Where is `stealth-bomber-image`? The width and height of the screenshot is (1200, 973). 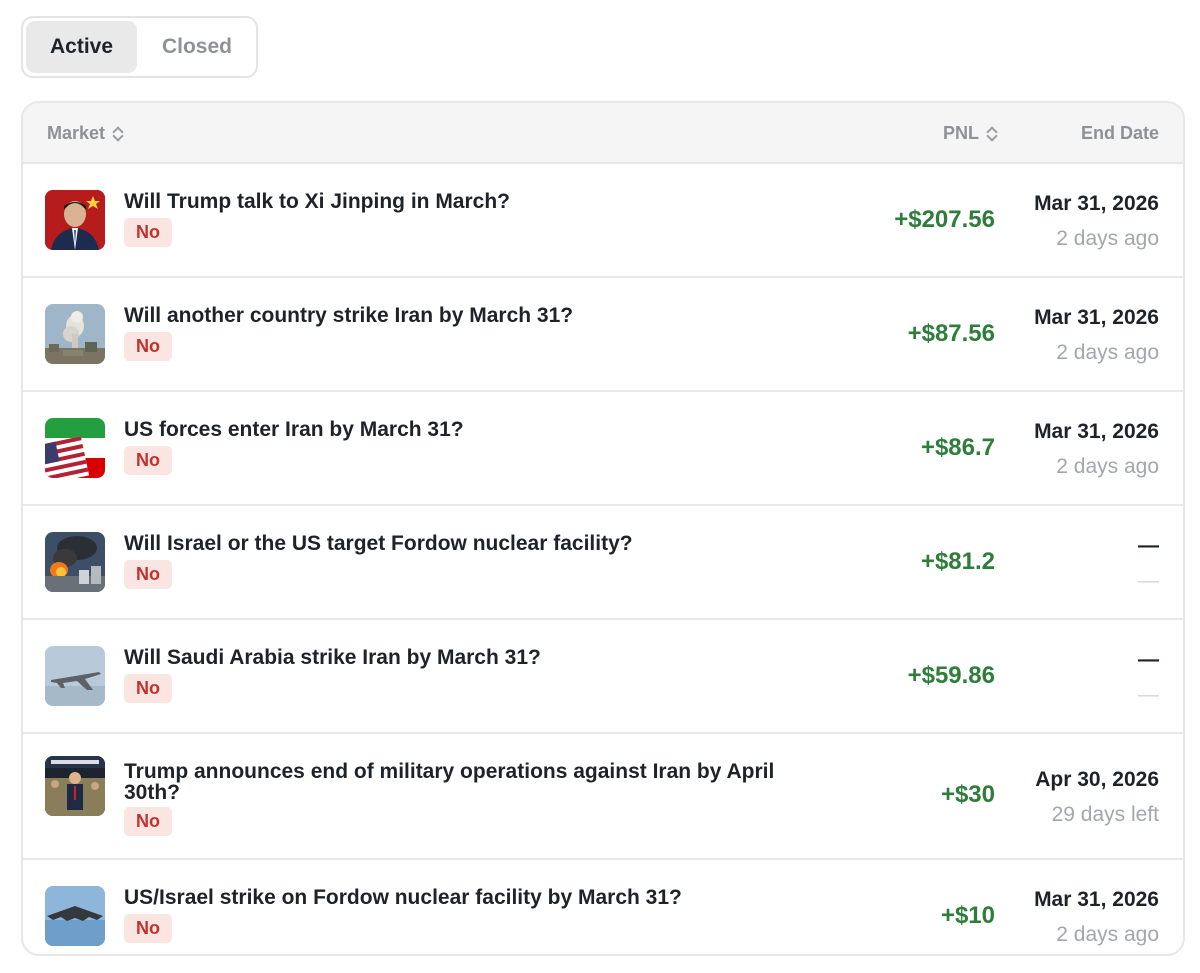
stealth-bomber-image is located at coordinates (75, 916).